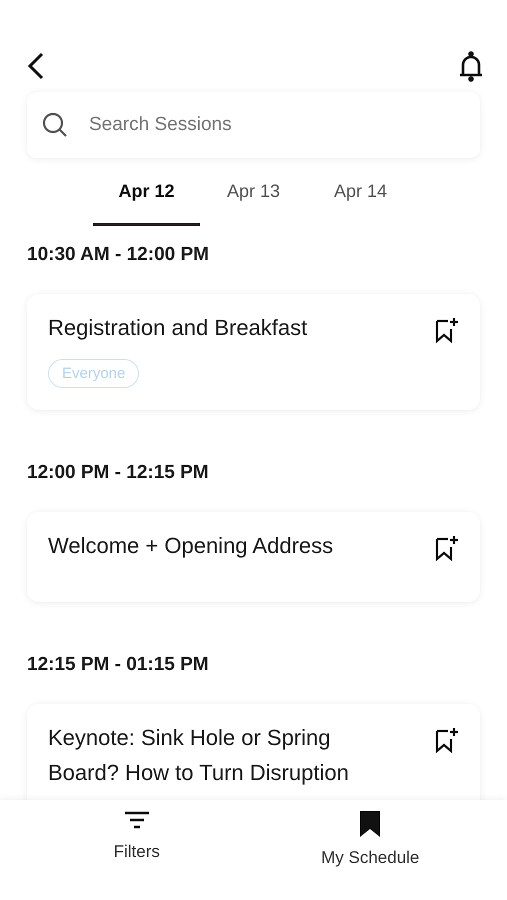 This screenshot has height=900, width=507. I want to click on search-field: Search Sessions, so click(276, 125).